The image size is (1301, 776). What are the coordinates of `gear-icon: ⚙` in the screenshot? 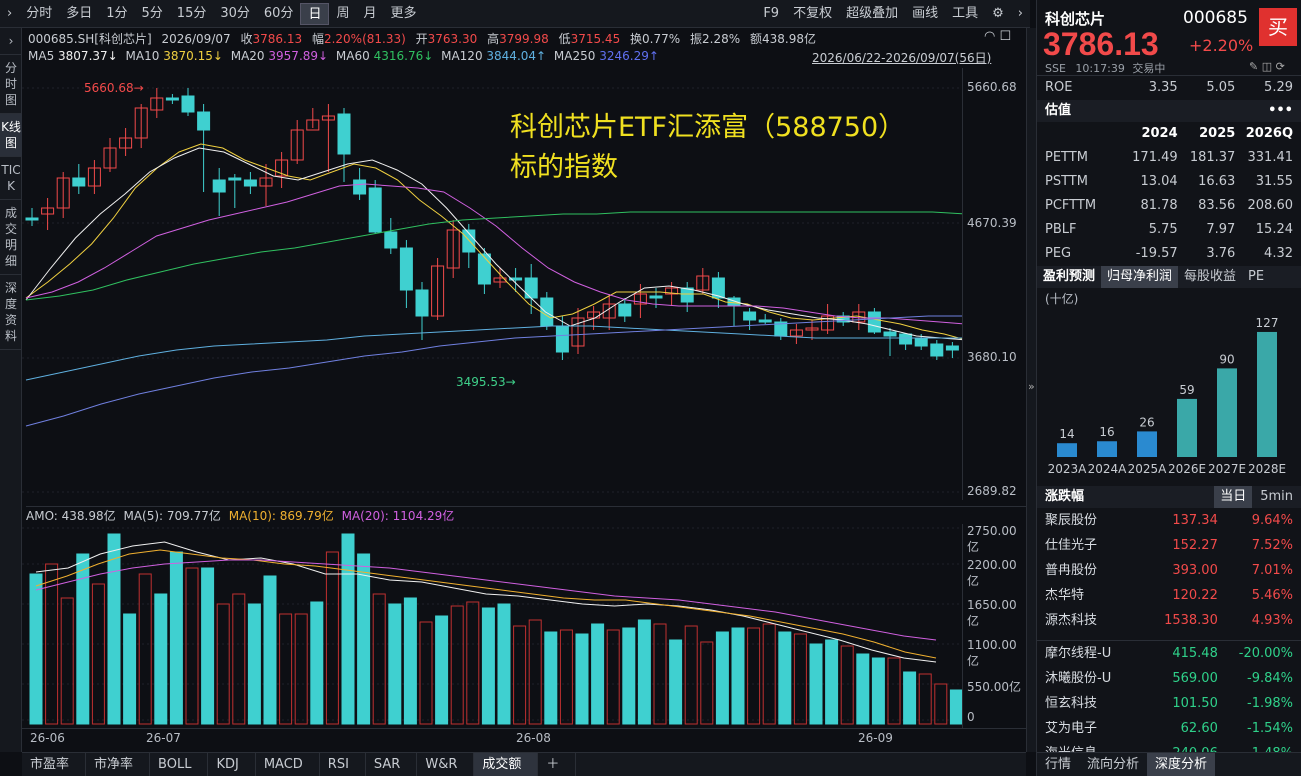 It's located at (998, 14).